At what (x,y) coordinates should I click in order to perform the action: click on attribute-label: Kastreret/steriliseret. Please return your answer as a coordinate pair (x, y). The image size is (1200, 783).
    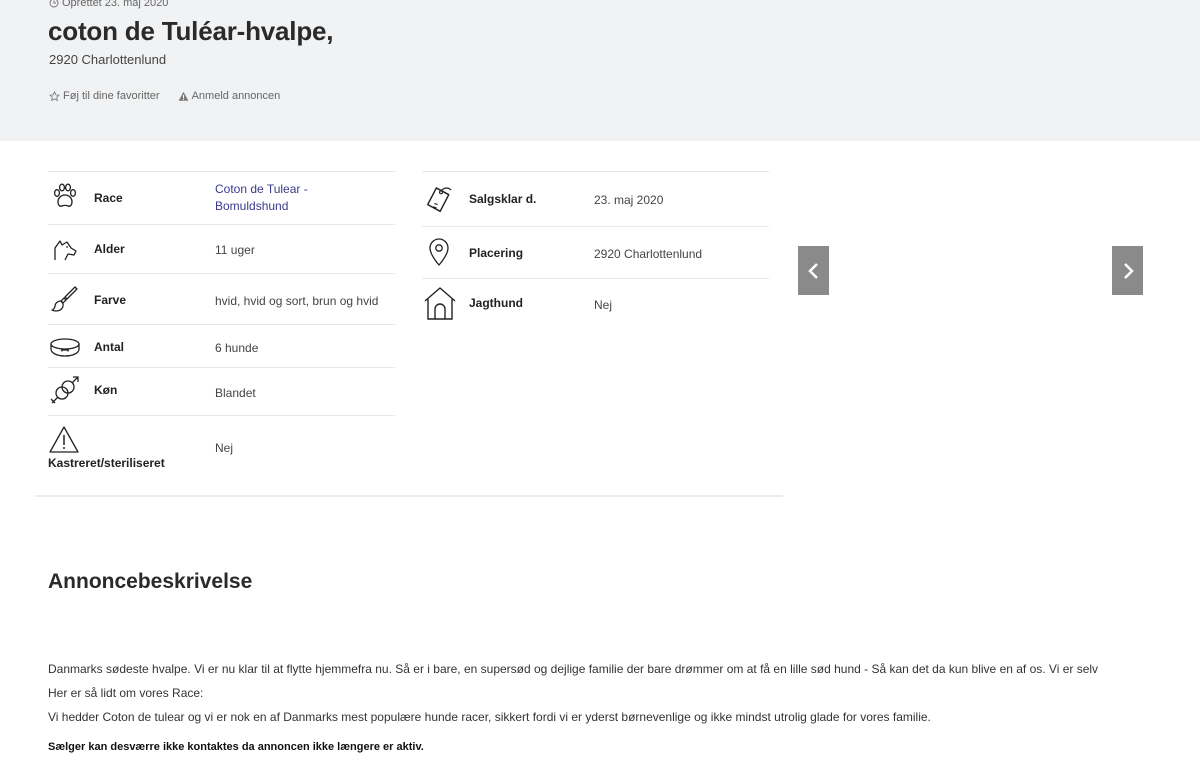
    Looking at the image, I should click on (106, 463).